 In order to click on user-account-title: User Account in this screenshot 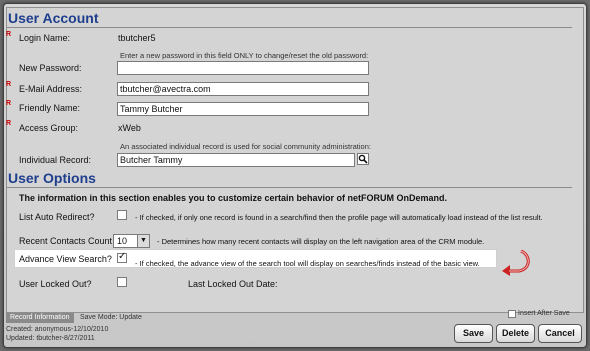, I will do `click(53, 18)`.